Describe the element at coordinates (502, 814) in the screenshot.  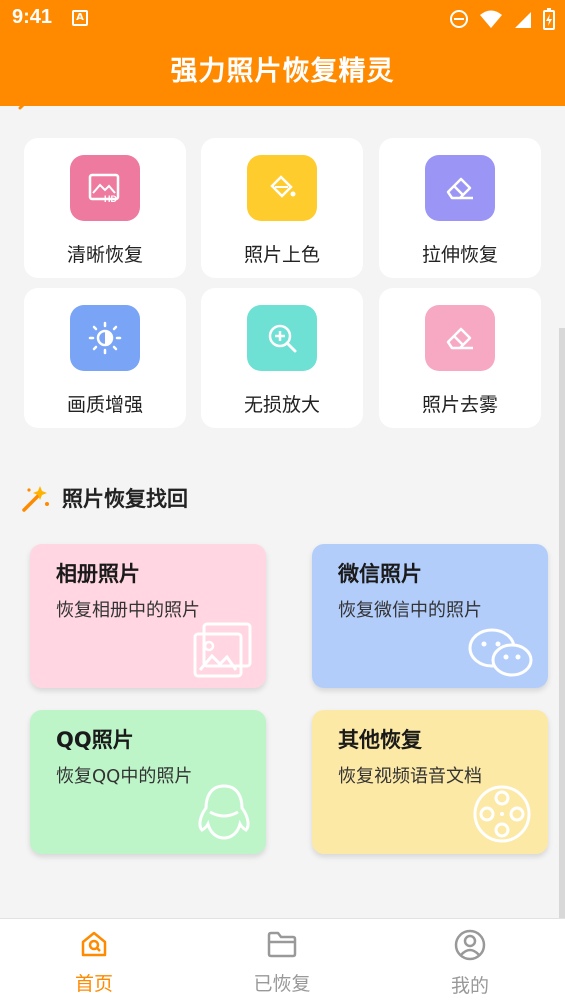
I see `film-reel-icon` at that location.